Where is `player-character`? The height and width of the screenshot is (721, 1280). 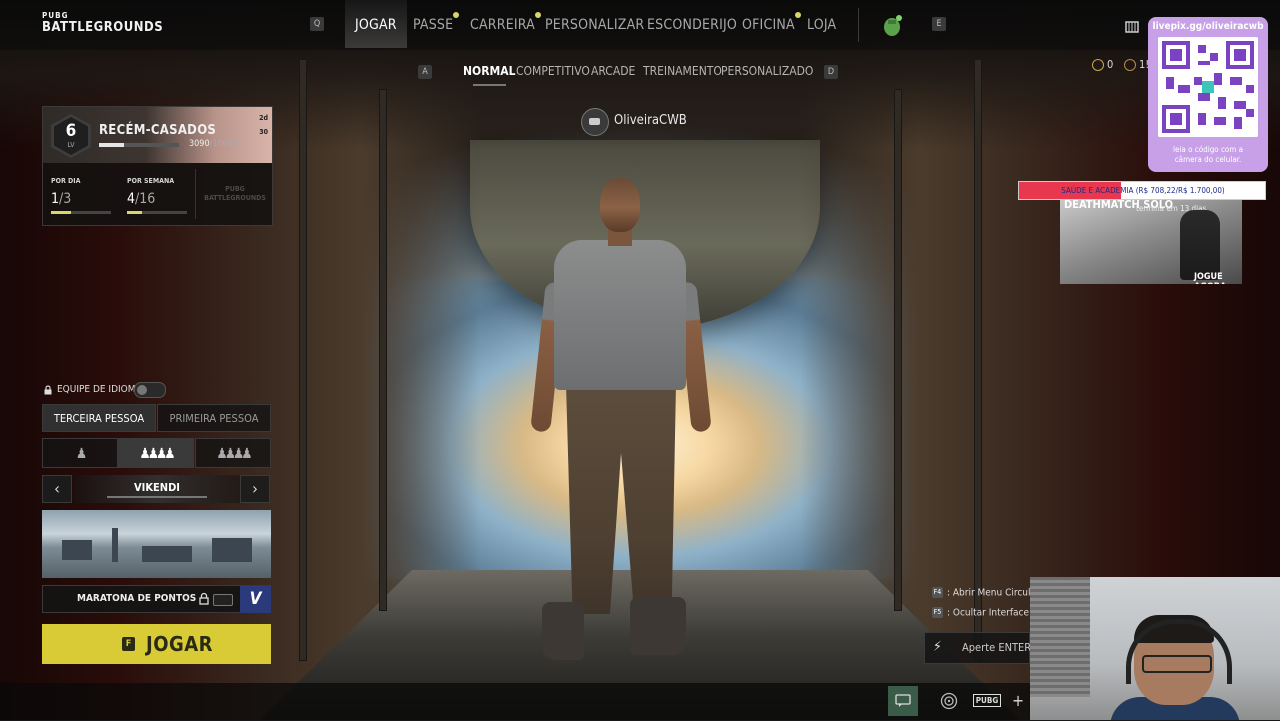 player-character is located at coordinates (621, 422).